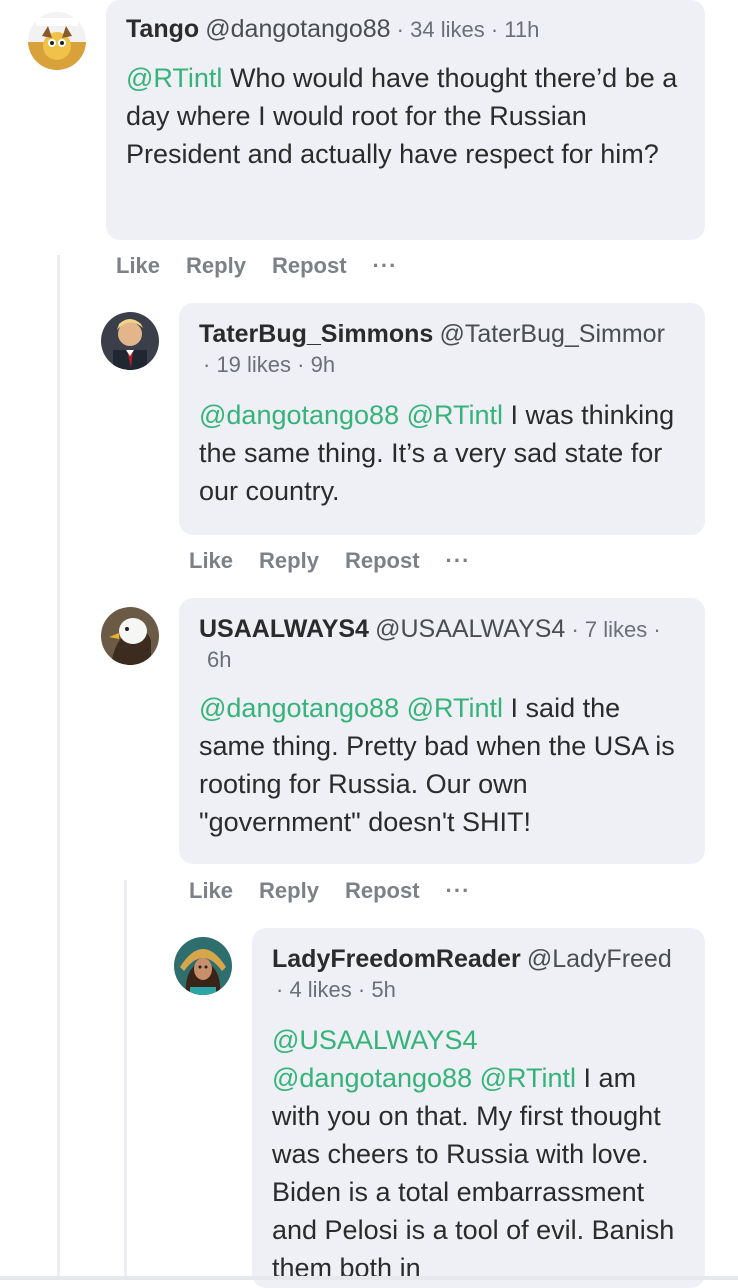 Image resolution: width=738 pixels, height=1288 pixels. Describe the element at coordinates (551, 334) in the screenshot. I see `author-handle: @TaterBug_Simmor` at that location.